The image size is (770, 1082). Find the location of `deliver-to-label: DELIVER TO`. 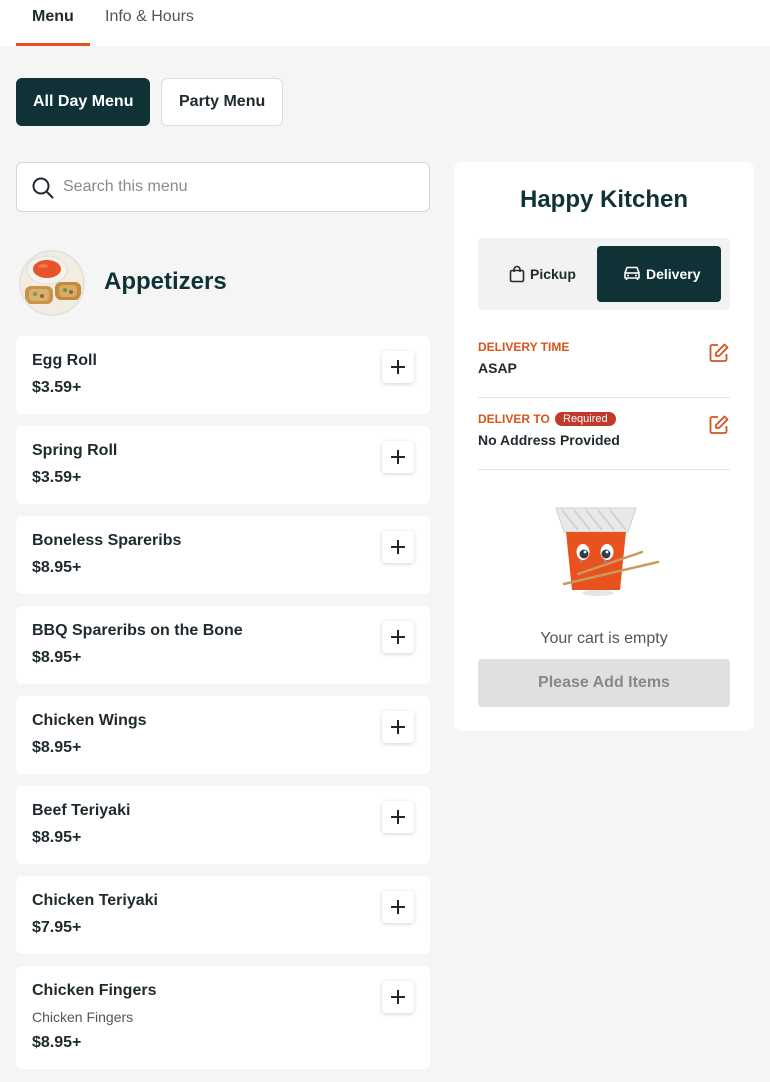

deliver-to-label: DELIVER TO is located at coordinates (514, 419).